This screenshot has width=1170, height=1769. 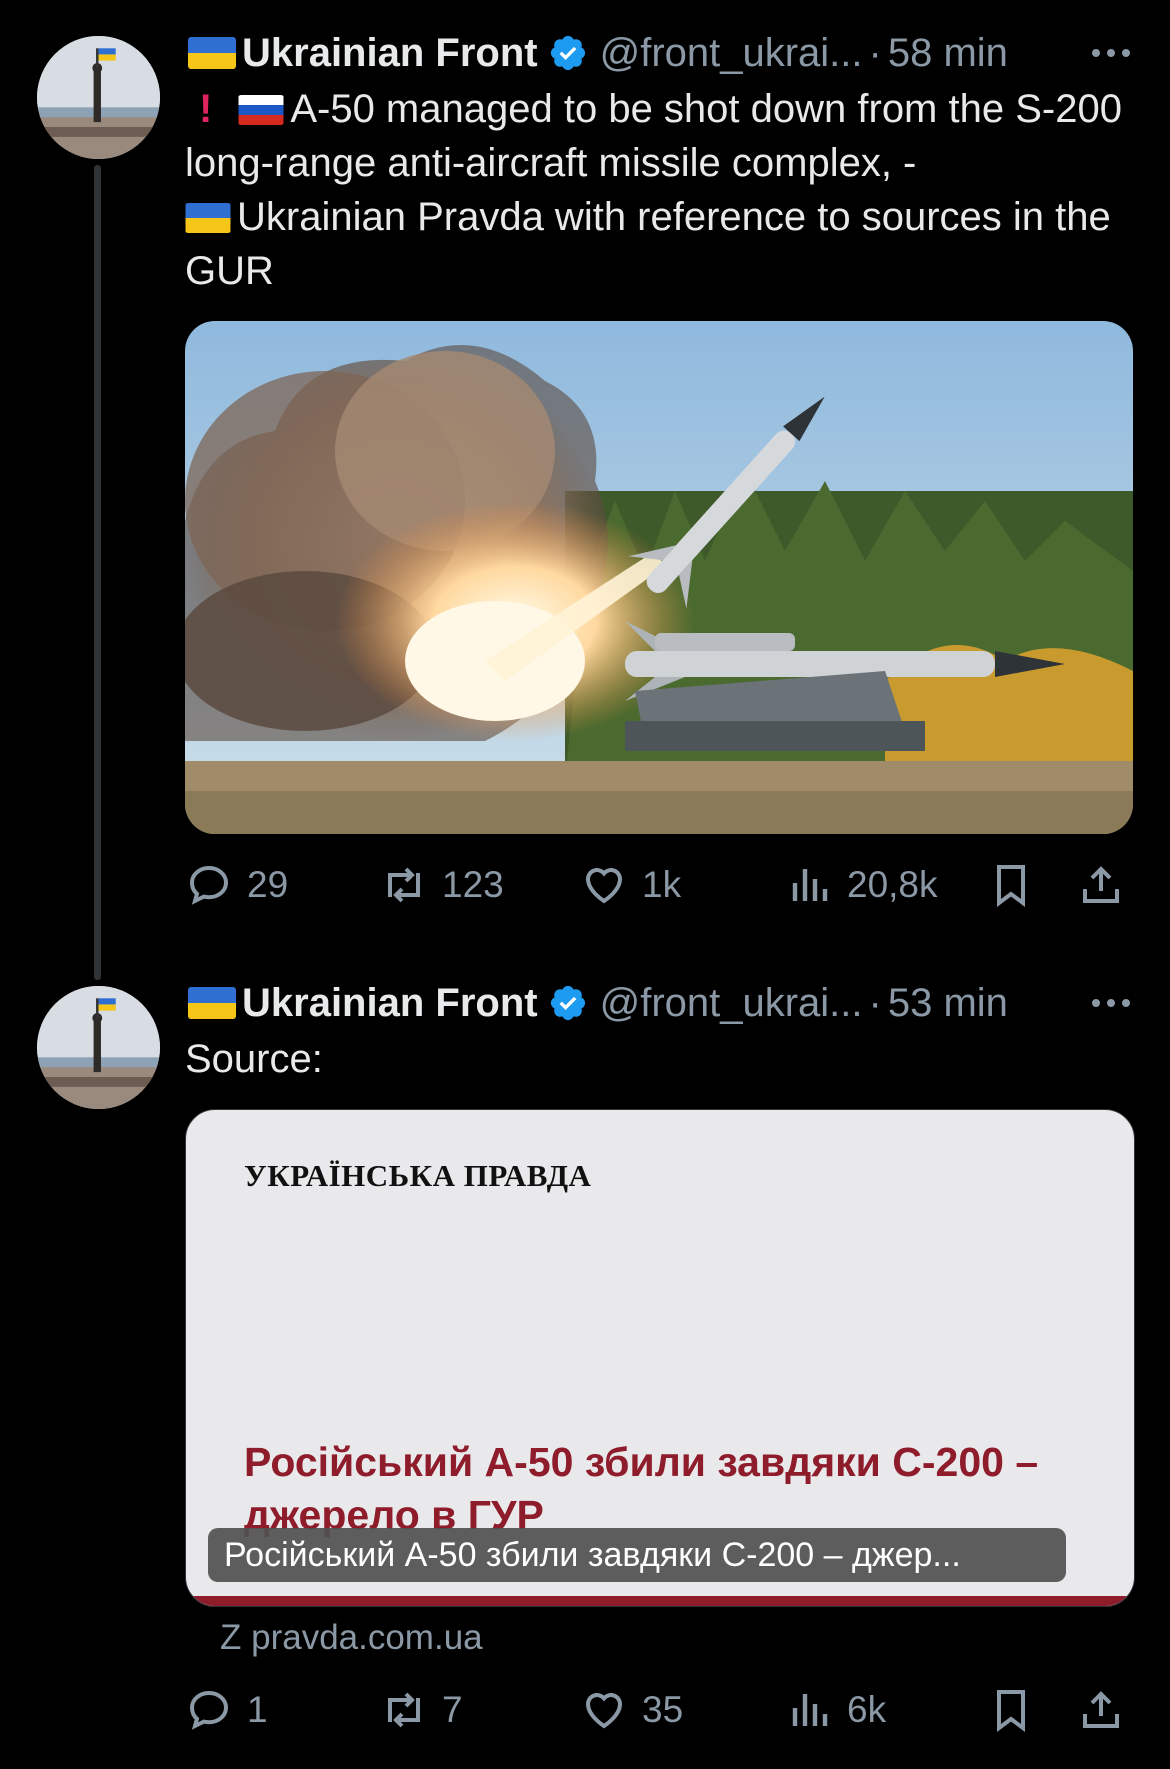 I want to click on retweet-button: 123, so click(x=442, y=885).